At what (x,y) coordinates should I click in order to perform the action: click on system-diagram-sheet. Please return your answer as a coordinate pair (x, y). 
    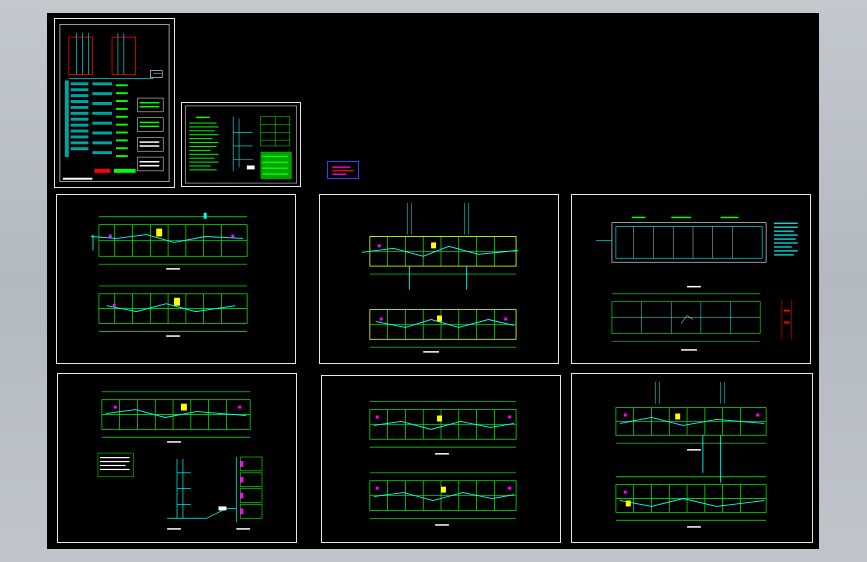
    Looking at the image, I should click on (114, 103).